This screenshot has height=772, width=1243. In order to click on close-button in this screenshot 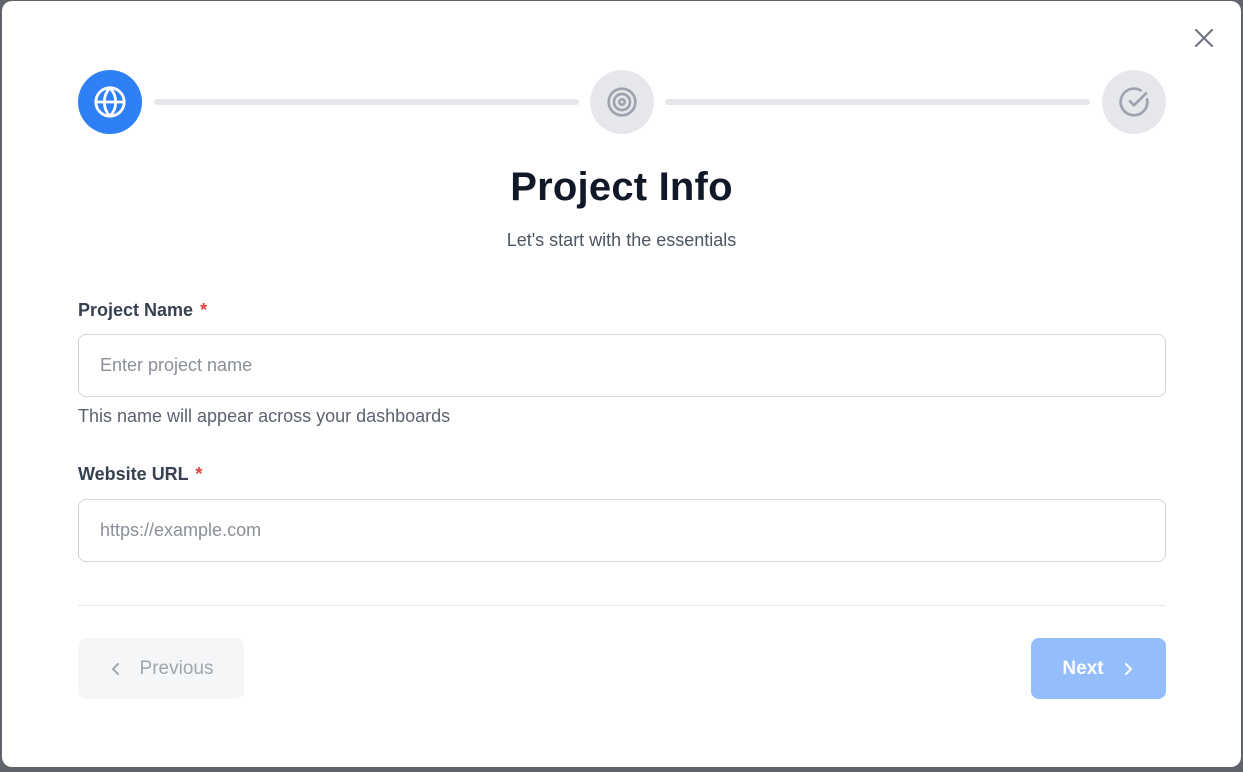, I will do `click(1204, 38)`.